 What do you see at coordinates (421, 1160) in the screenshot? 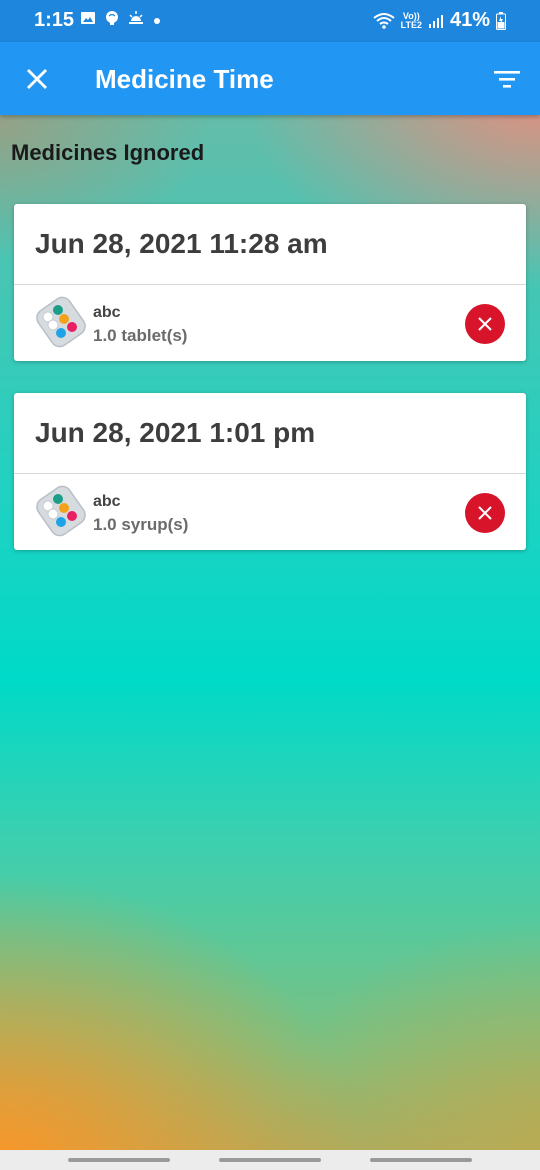
I see `nav-back-button` at bounding box center [421, 1160].